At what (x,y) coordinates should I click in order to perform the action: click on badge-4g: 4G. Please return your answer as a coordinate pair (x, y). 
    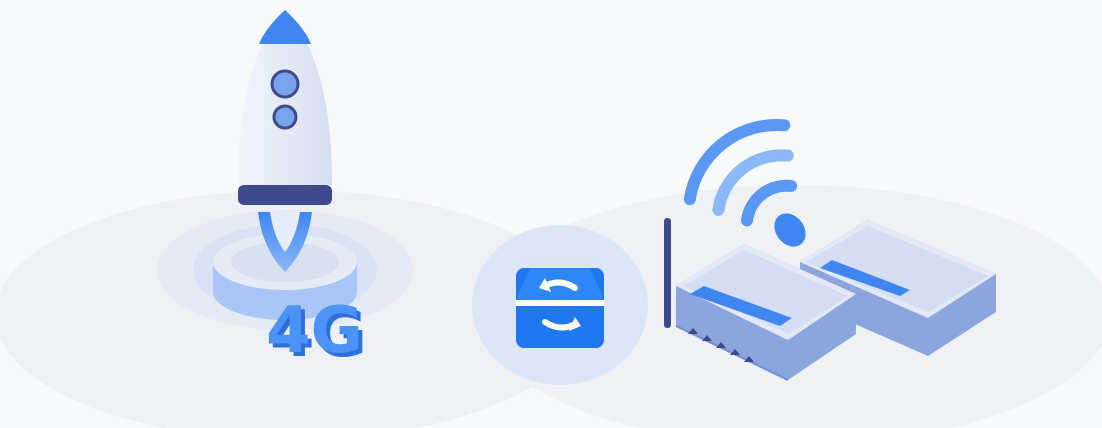
    Looking at the image, I should click on (314, 331).